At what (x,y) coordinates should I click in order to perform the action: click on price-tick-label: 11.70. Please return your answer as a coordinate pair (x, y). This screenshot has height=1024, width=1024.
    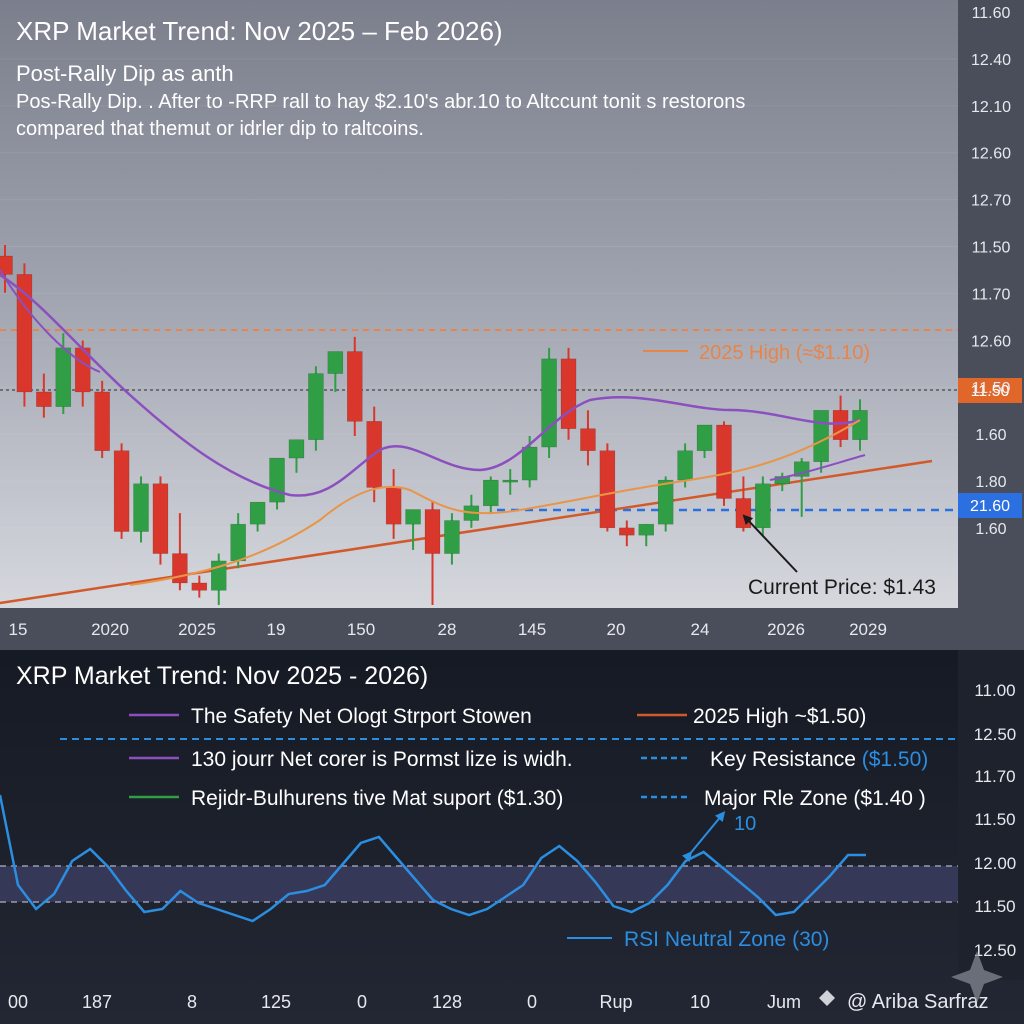
    Looking at the image, I should click on (991, 294).